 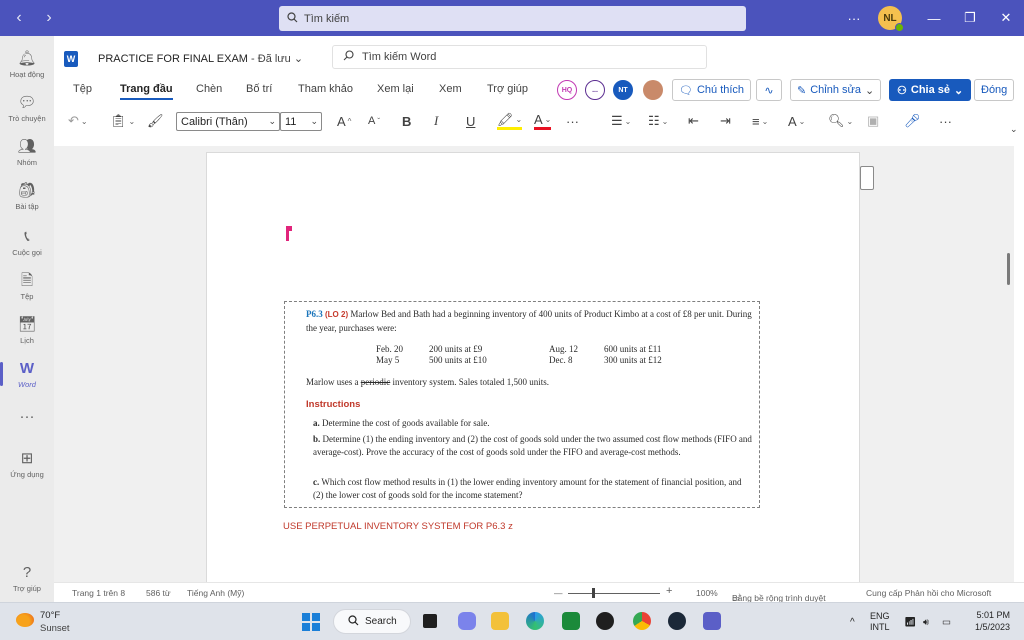 I want to click on teams-search-input: Tìm kiếm, so click(x=512, y=18).